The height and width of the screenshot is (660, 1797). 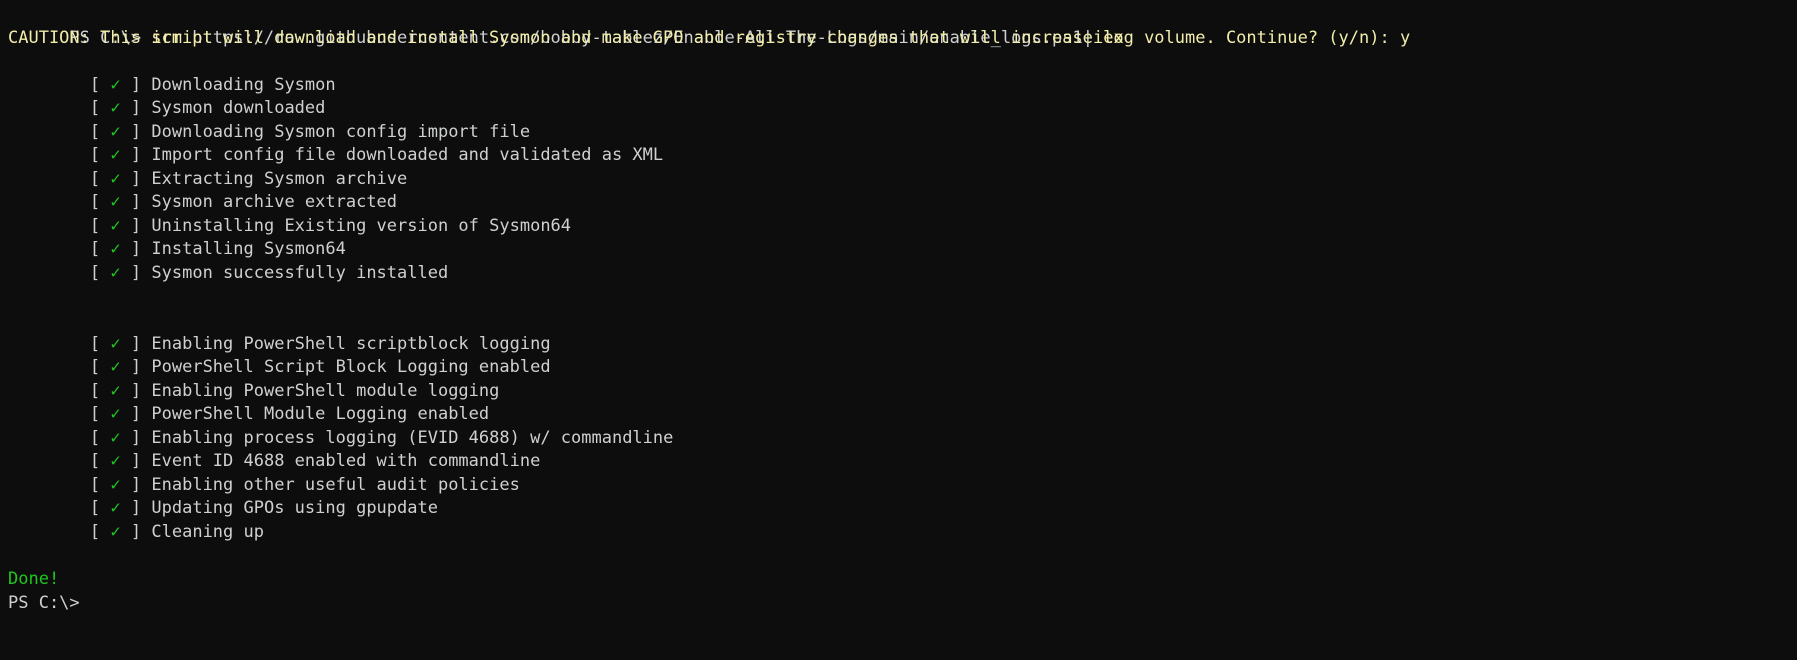 I want to click on status-line: [ ✓ ] Downloading Sysmon, so click(x=902, y=72).